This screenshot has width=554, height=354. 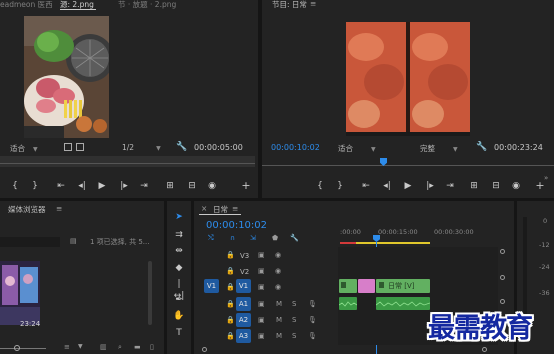 I want to click on program-fit-dropdown: 适合 ▼, so click(x=357, y=148).